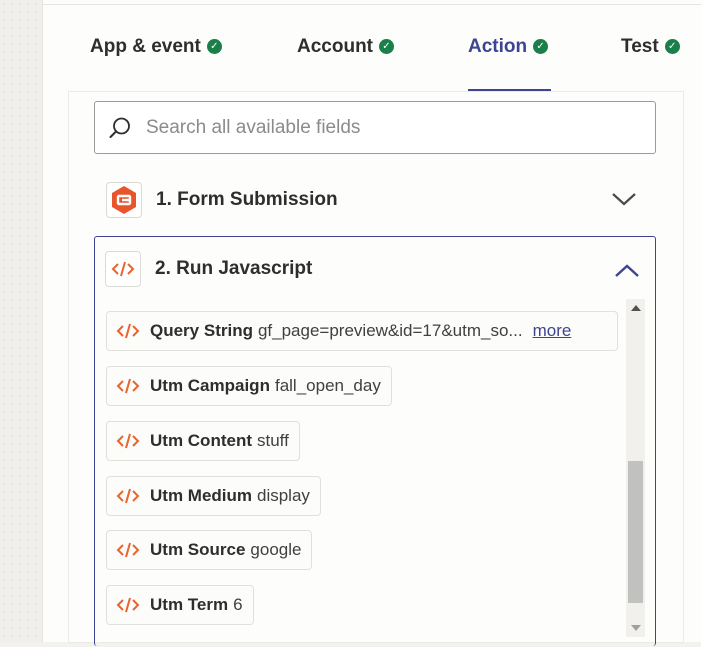  What do you see at coordinates (627, 271) in the screenshot?
I see `chevron-up-icon` at bounding box center [627, 271].